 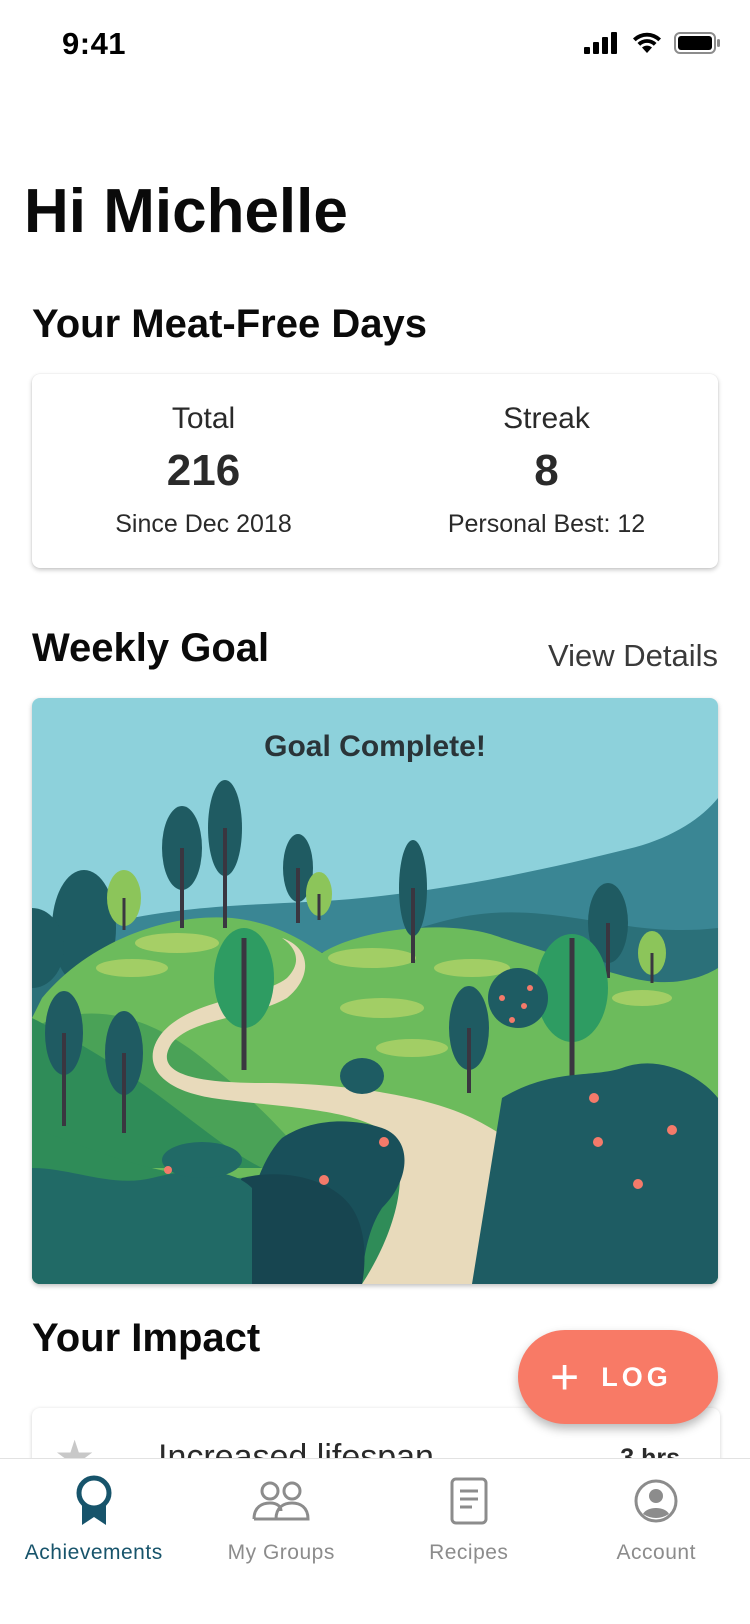 What do you see at coordinates (94, 43) in the screenshot?
I see `status-time: 9:41` at bounding box center [94, 43].